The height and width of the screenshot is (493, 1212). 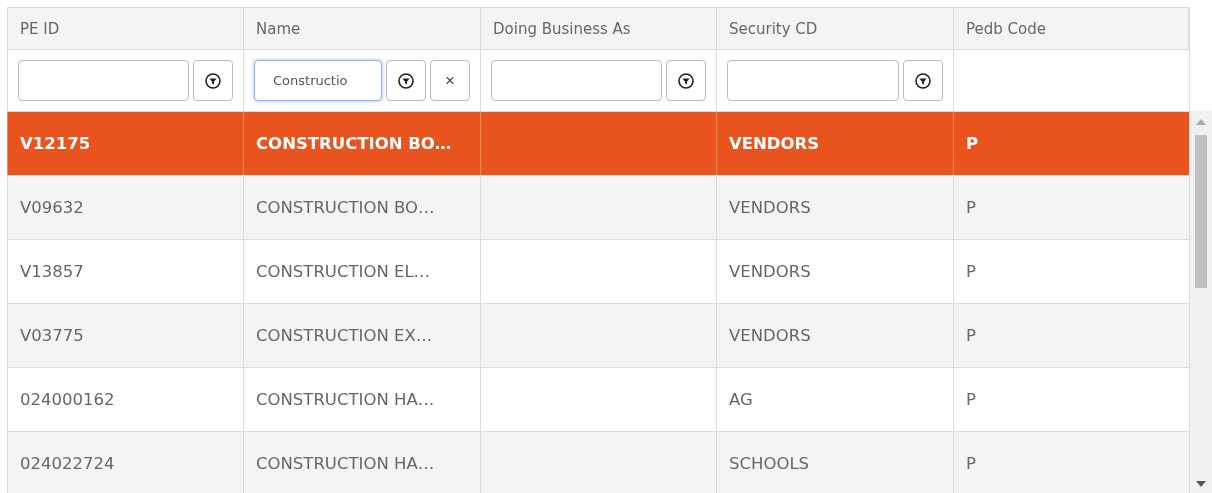 I want to click on scrollbar, so click(x=1200, y=302).